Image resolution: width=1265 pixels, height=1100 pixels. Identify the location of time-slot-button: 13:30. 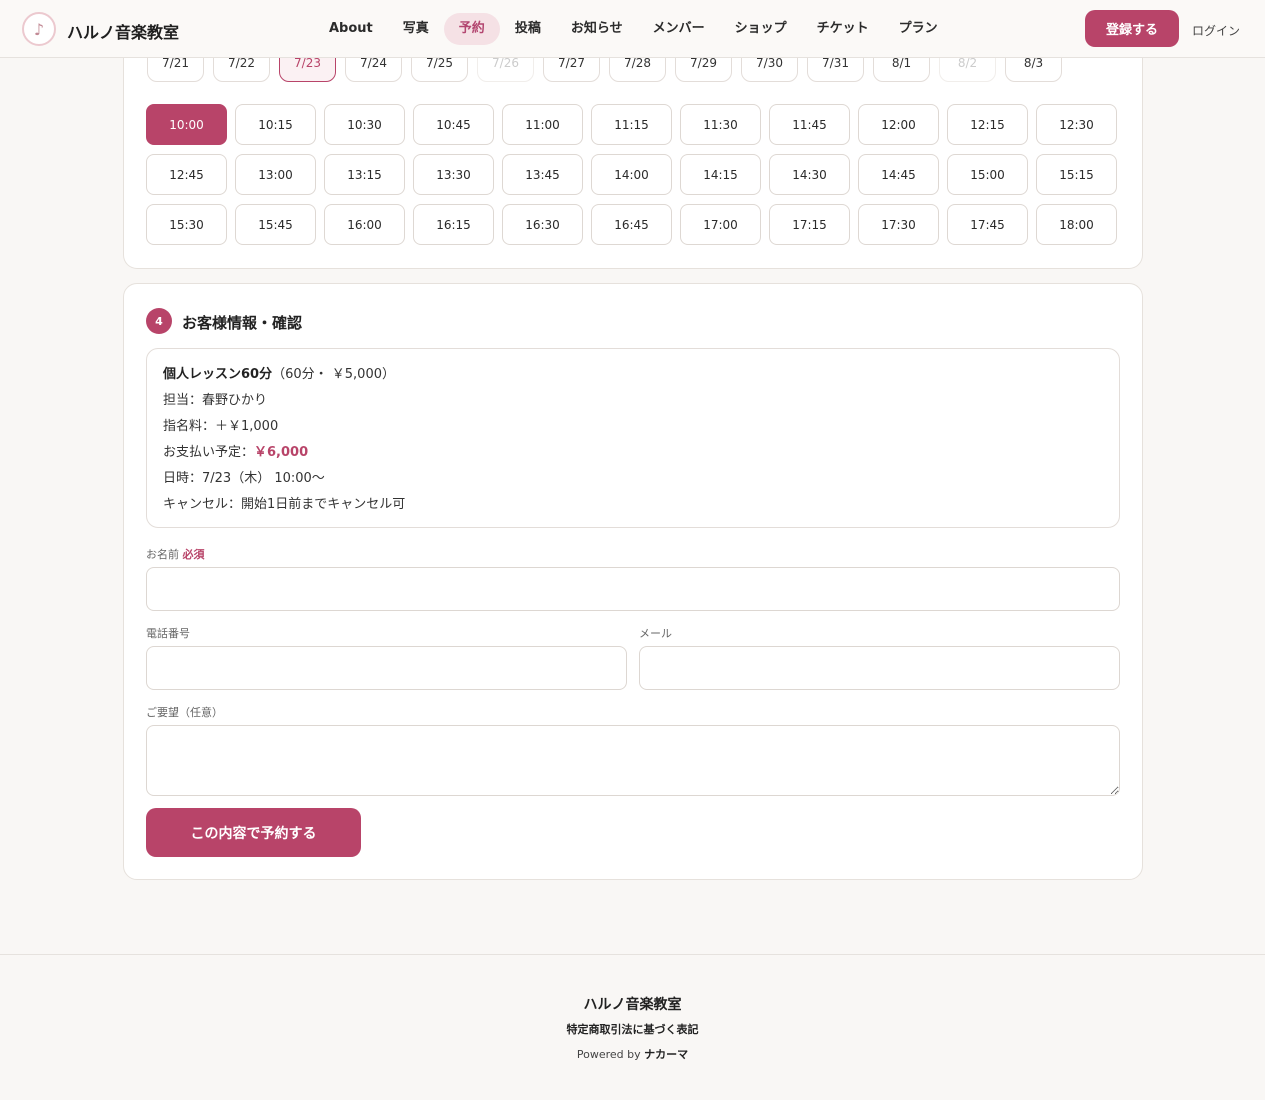
(453, 174).